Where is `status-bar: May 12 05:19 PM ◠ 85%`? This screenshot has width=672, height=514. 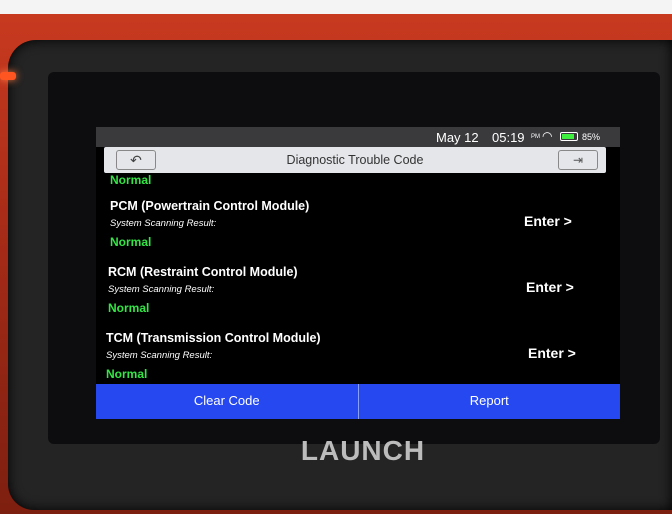 status-bar: May 12 05:19 PM ◠ 85% is located at coordinates (358, 137).